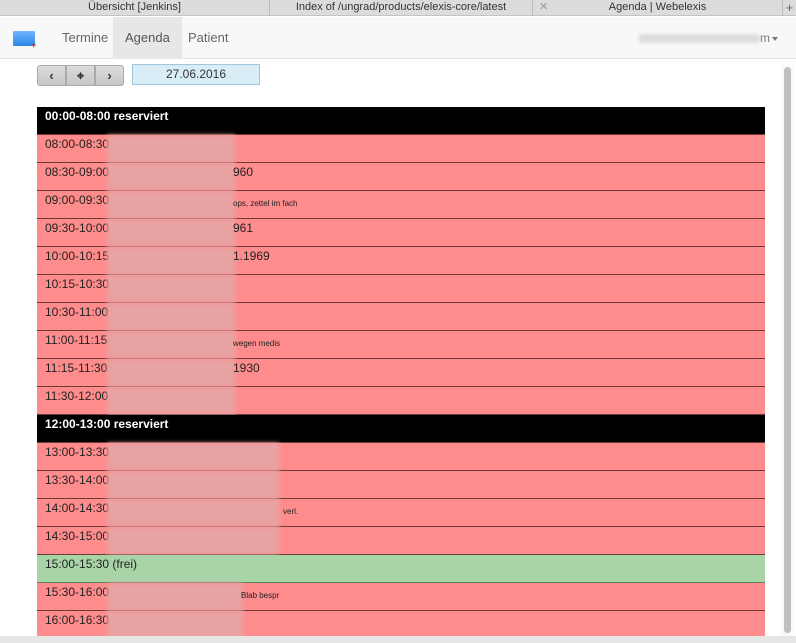 This screenshot has height=643, width=796. I want to click on slot-time: 11:30-12:00, so click(77, 396).